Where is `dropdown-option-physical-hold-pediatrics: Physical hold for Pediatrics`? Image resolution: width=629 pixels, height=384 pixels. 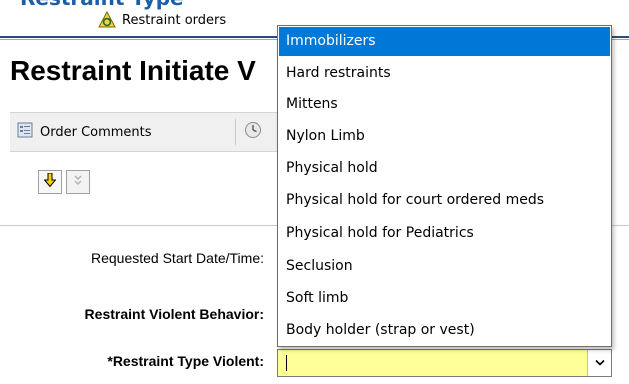
dropdown-option-physical-hold-pediatrics: Physical hold for Pediatrics is located at coordinates (444, 233).